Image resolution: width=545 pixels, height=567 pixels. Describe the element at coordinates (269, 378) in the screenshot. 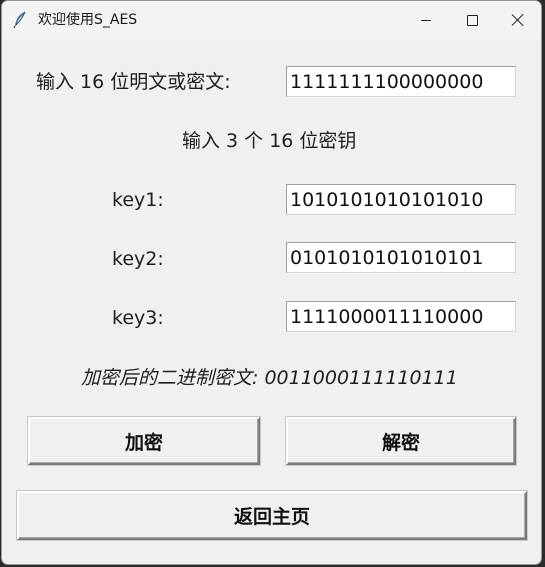

I see `ciphertext-result: 加密后的二进制密文: 0011000111110111` at that location.